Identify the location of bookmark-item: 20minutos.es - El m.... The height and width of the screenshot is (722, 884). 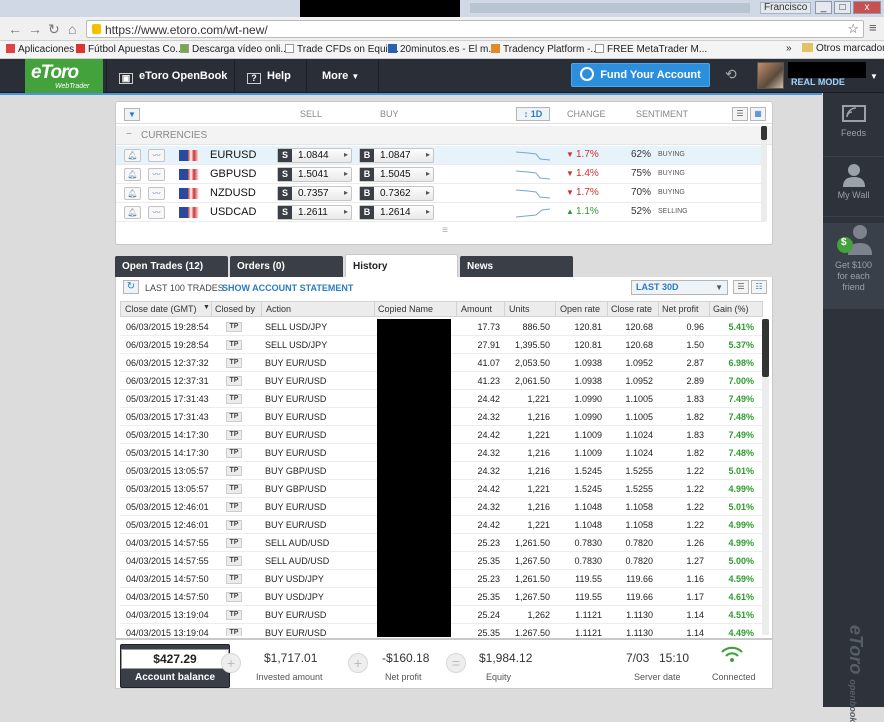
(442, 49).